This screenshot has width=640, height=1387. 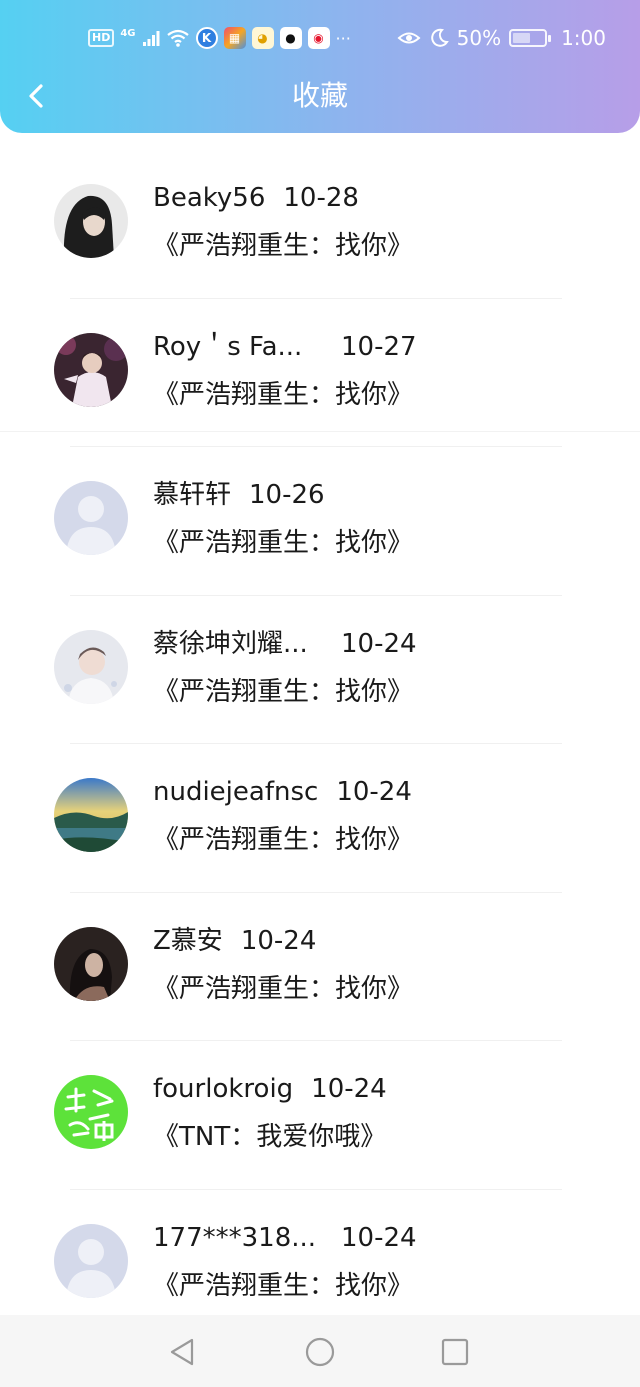 I want to click on more-notifications: ···, so click(x=343, y=38).